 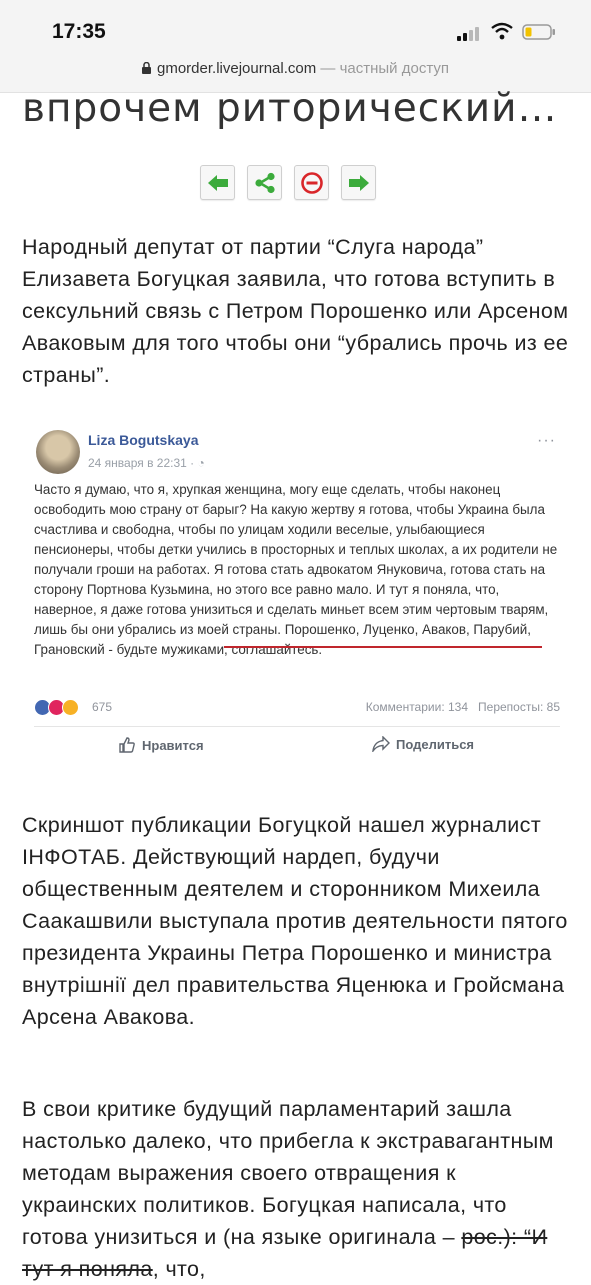 What do you see at coordinates (538, 32) in the screenshot?
I see `battery-icon` at bounding box center [538, 32].